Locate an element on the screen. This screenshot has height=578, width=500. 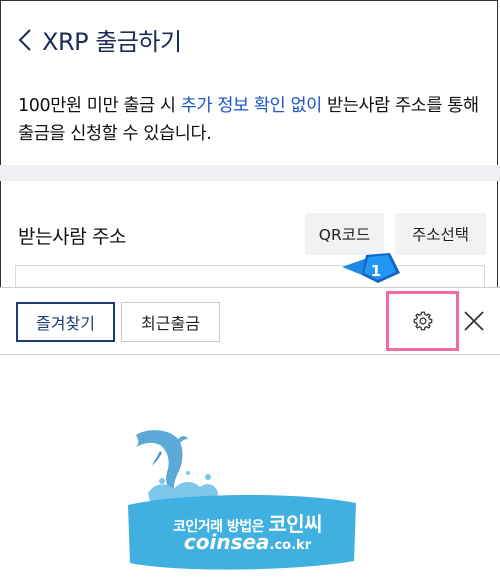
notice-line2: 출금을 신청할 수 있습니다. is located at coordinates (115, 134).